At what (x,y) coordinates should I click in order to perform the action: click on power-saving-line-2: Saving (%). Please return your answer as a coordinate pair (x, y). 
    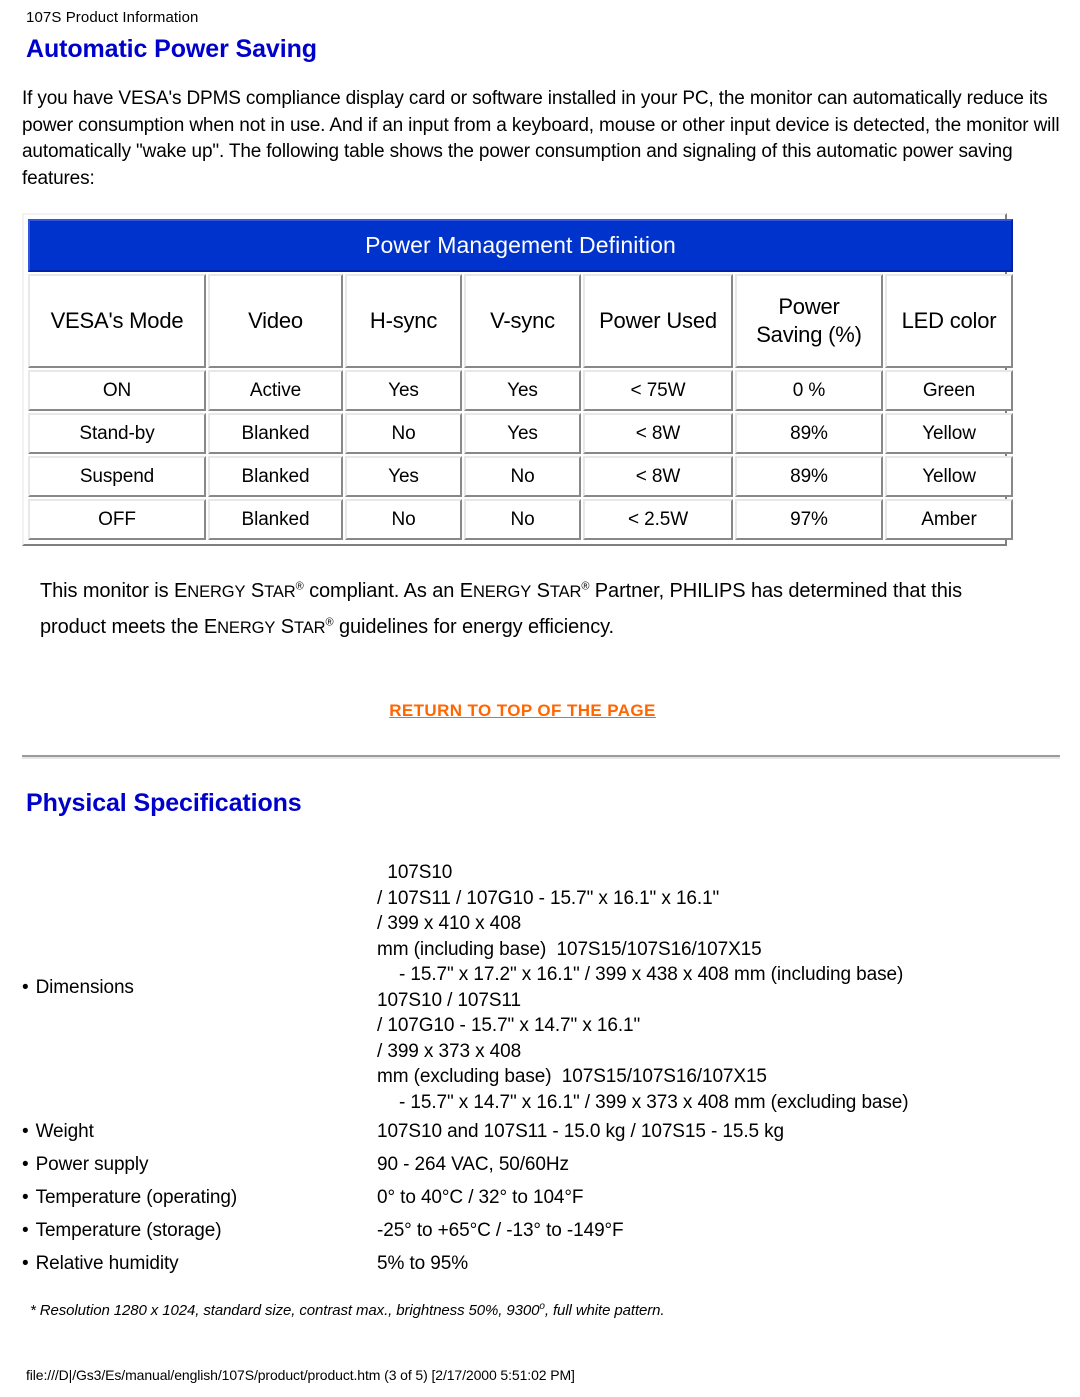
    Looking at the image, I should click on (809, 334).